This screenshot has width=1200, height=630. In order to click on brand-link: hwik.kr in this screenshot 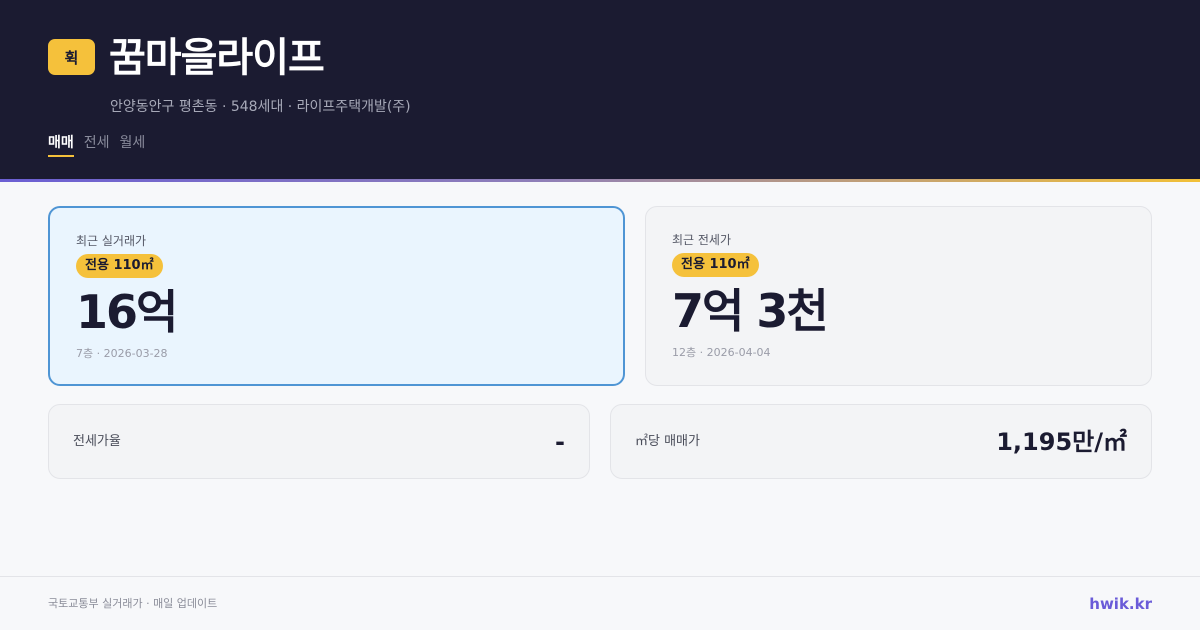, I will do `click(1120, 604)`.